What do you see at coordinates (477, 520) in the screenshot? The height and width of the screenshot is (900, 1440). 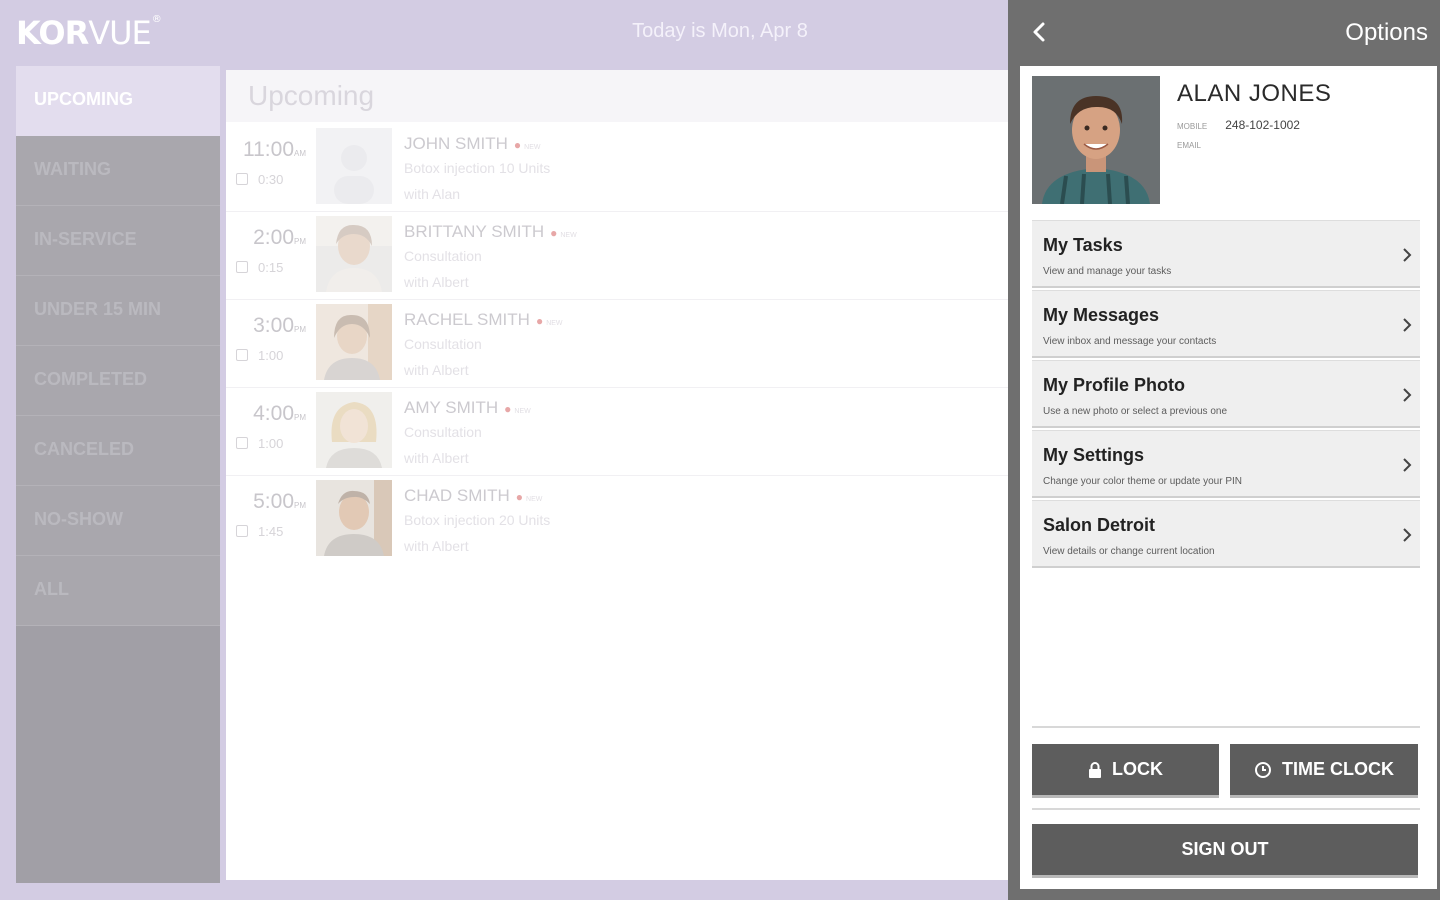 I see `service-name: Botox injection 20 Units` at bounding box center [477, 520].